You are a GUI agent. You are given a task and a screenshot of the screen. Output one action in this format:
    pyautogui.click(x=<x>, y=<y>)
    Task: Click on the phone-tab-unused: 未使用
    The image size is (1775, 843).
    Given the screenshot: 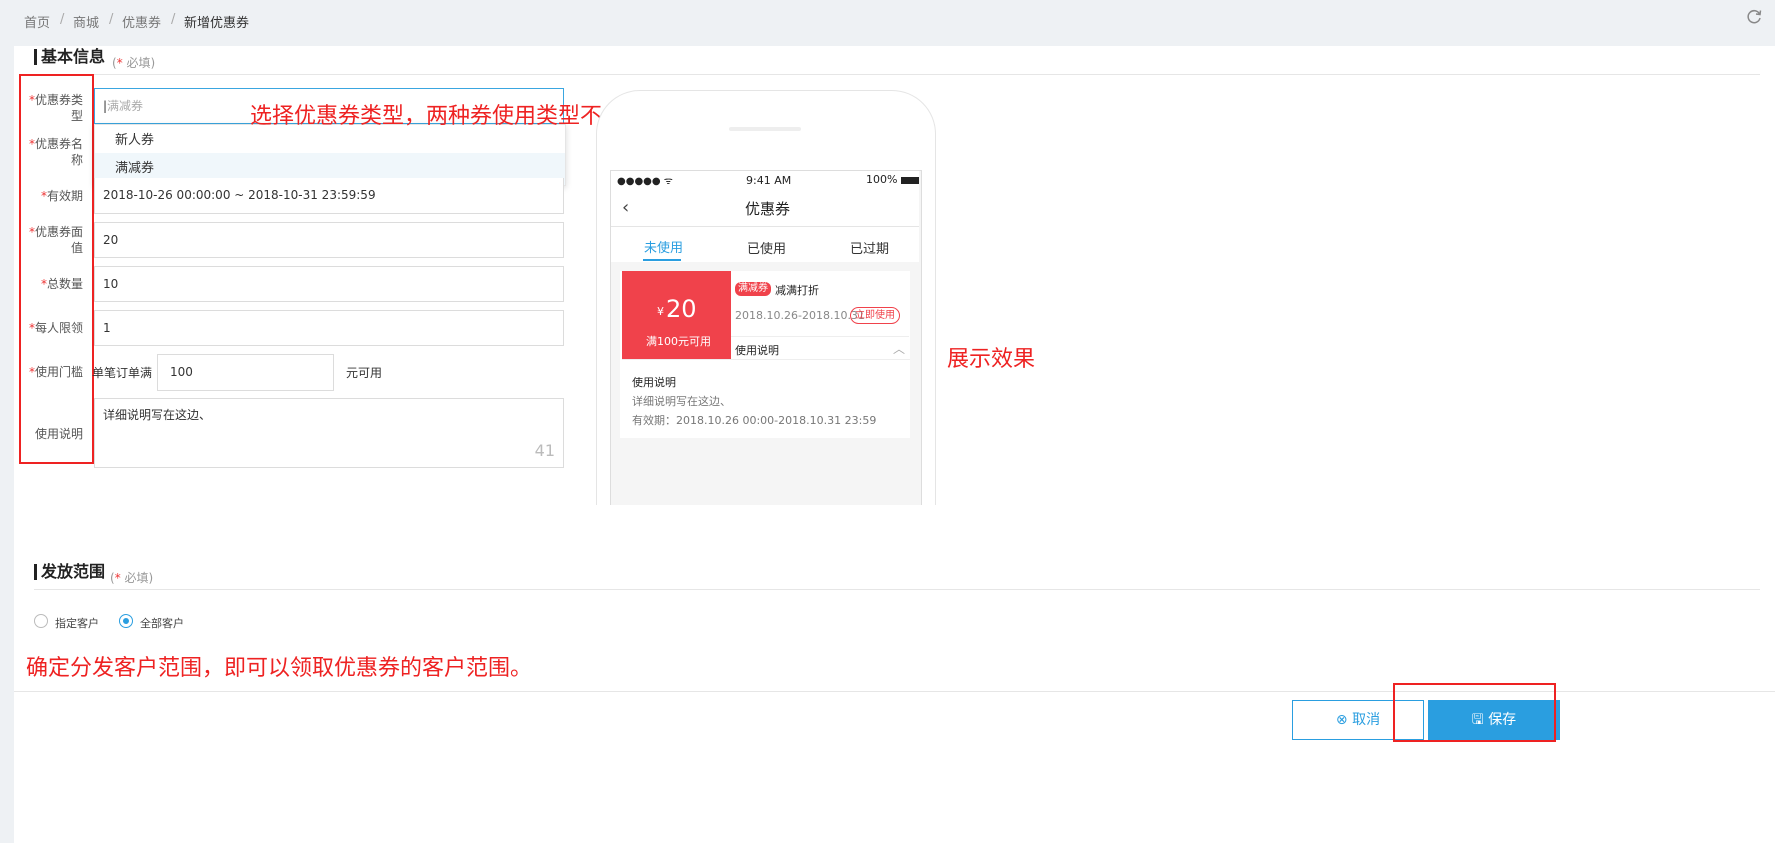 What is the action you would take?
    pyautogui.click(x=663, y=246)
    